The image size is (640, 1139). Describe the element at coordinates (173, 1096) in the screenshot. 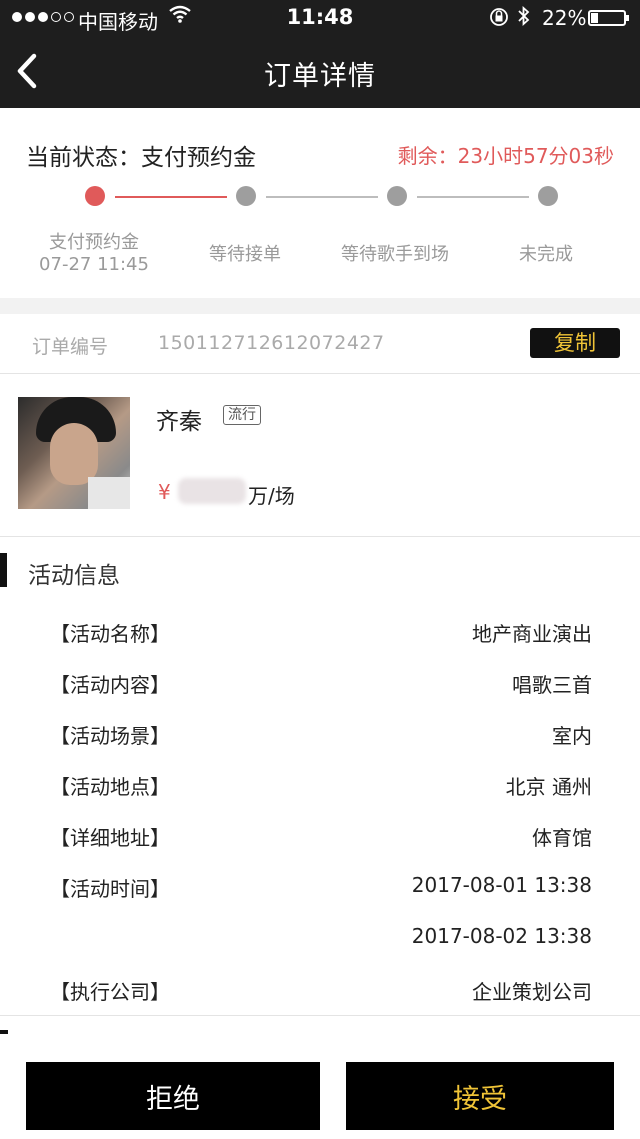

I see `reject-button: 拒绝` at that location.